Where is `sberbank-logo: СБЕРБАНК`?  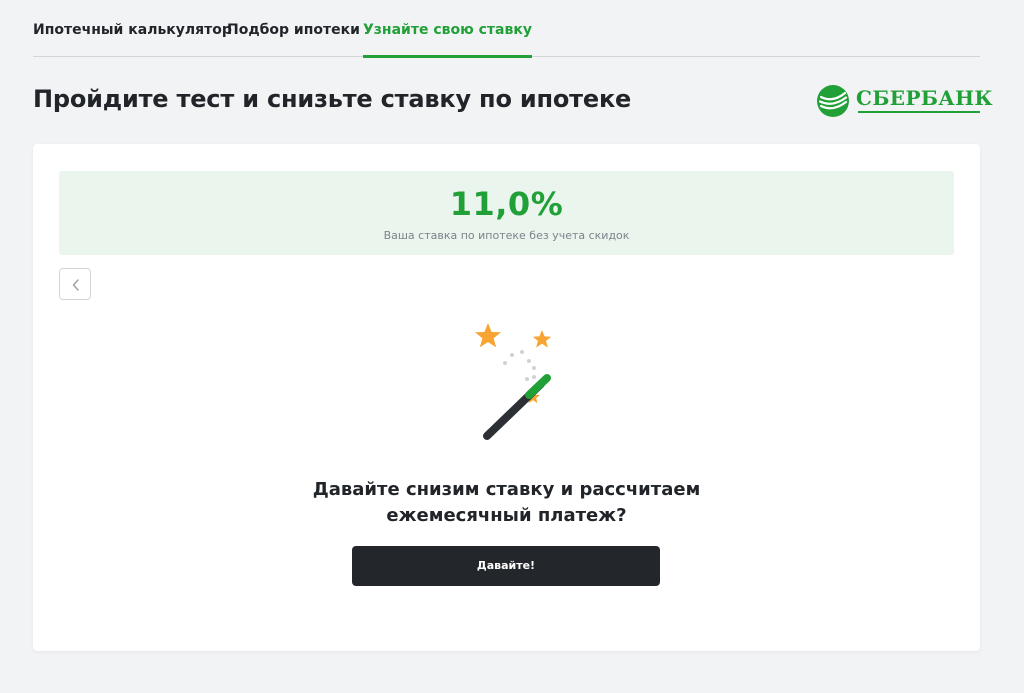
sberbank-logo: СБЕРБАНК is located at coordinates (904, 101).